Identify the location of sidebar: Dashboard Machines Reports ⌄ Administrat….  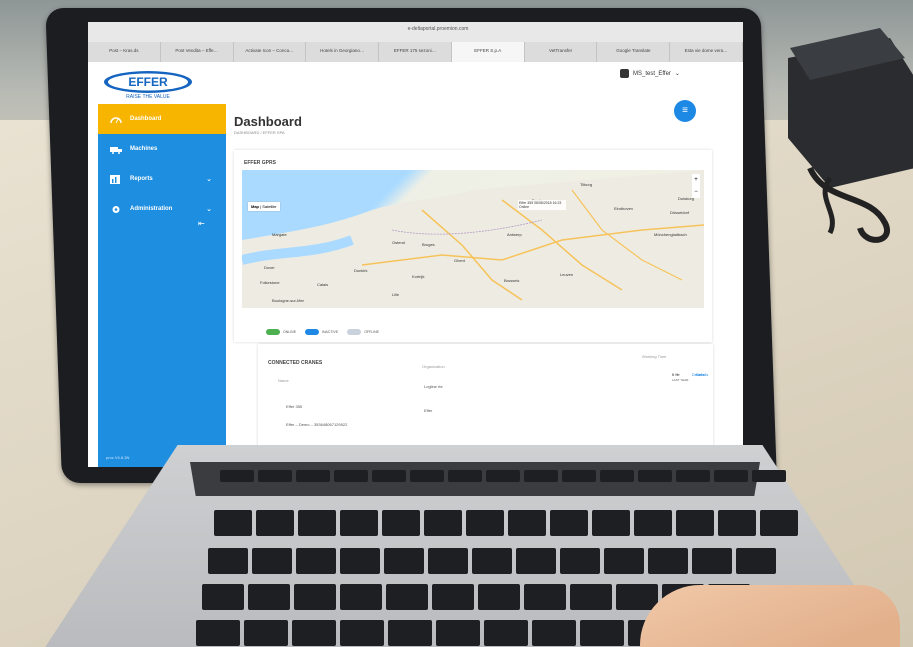
(162, 285).